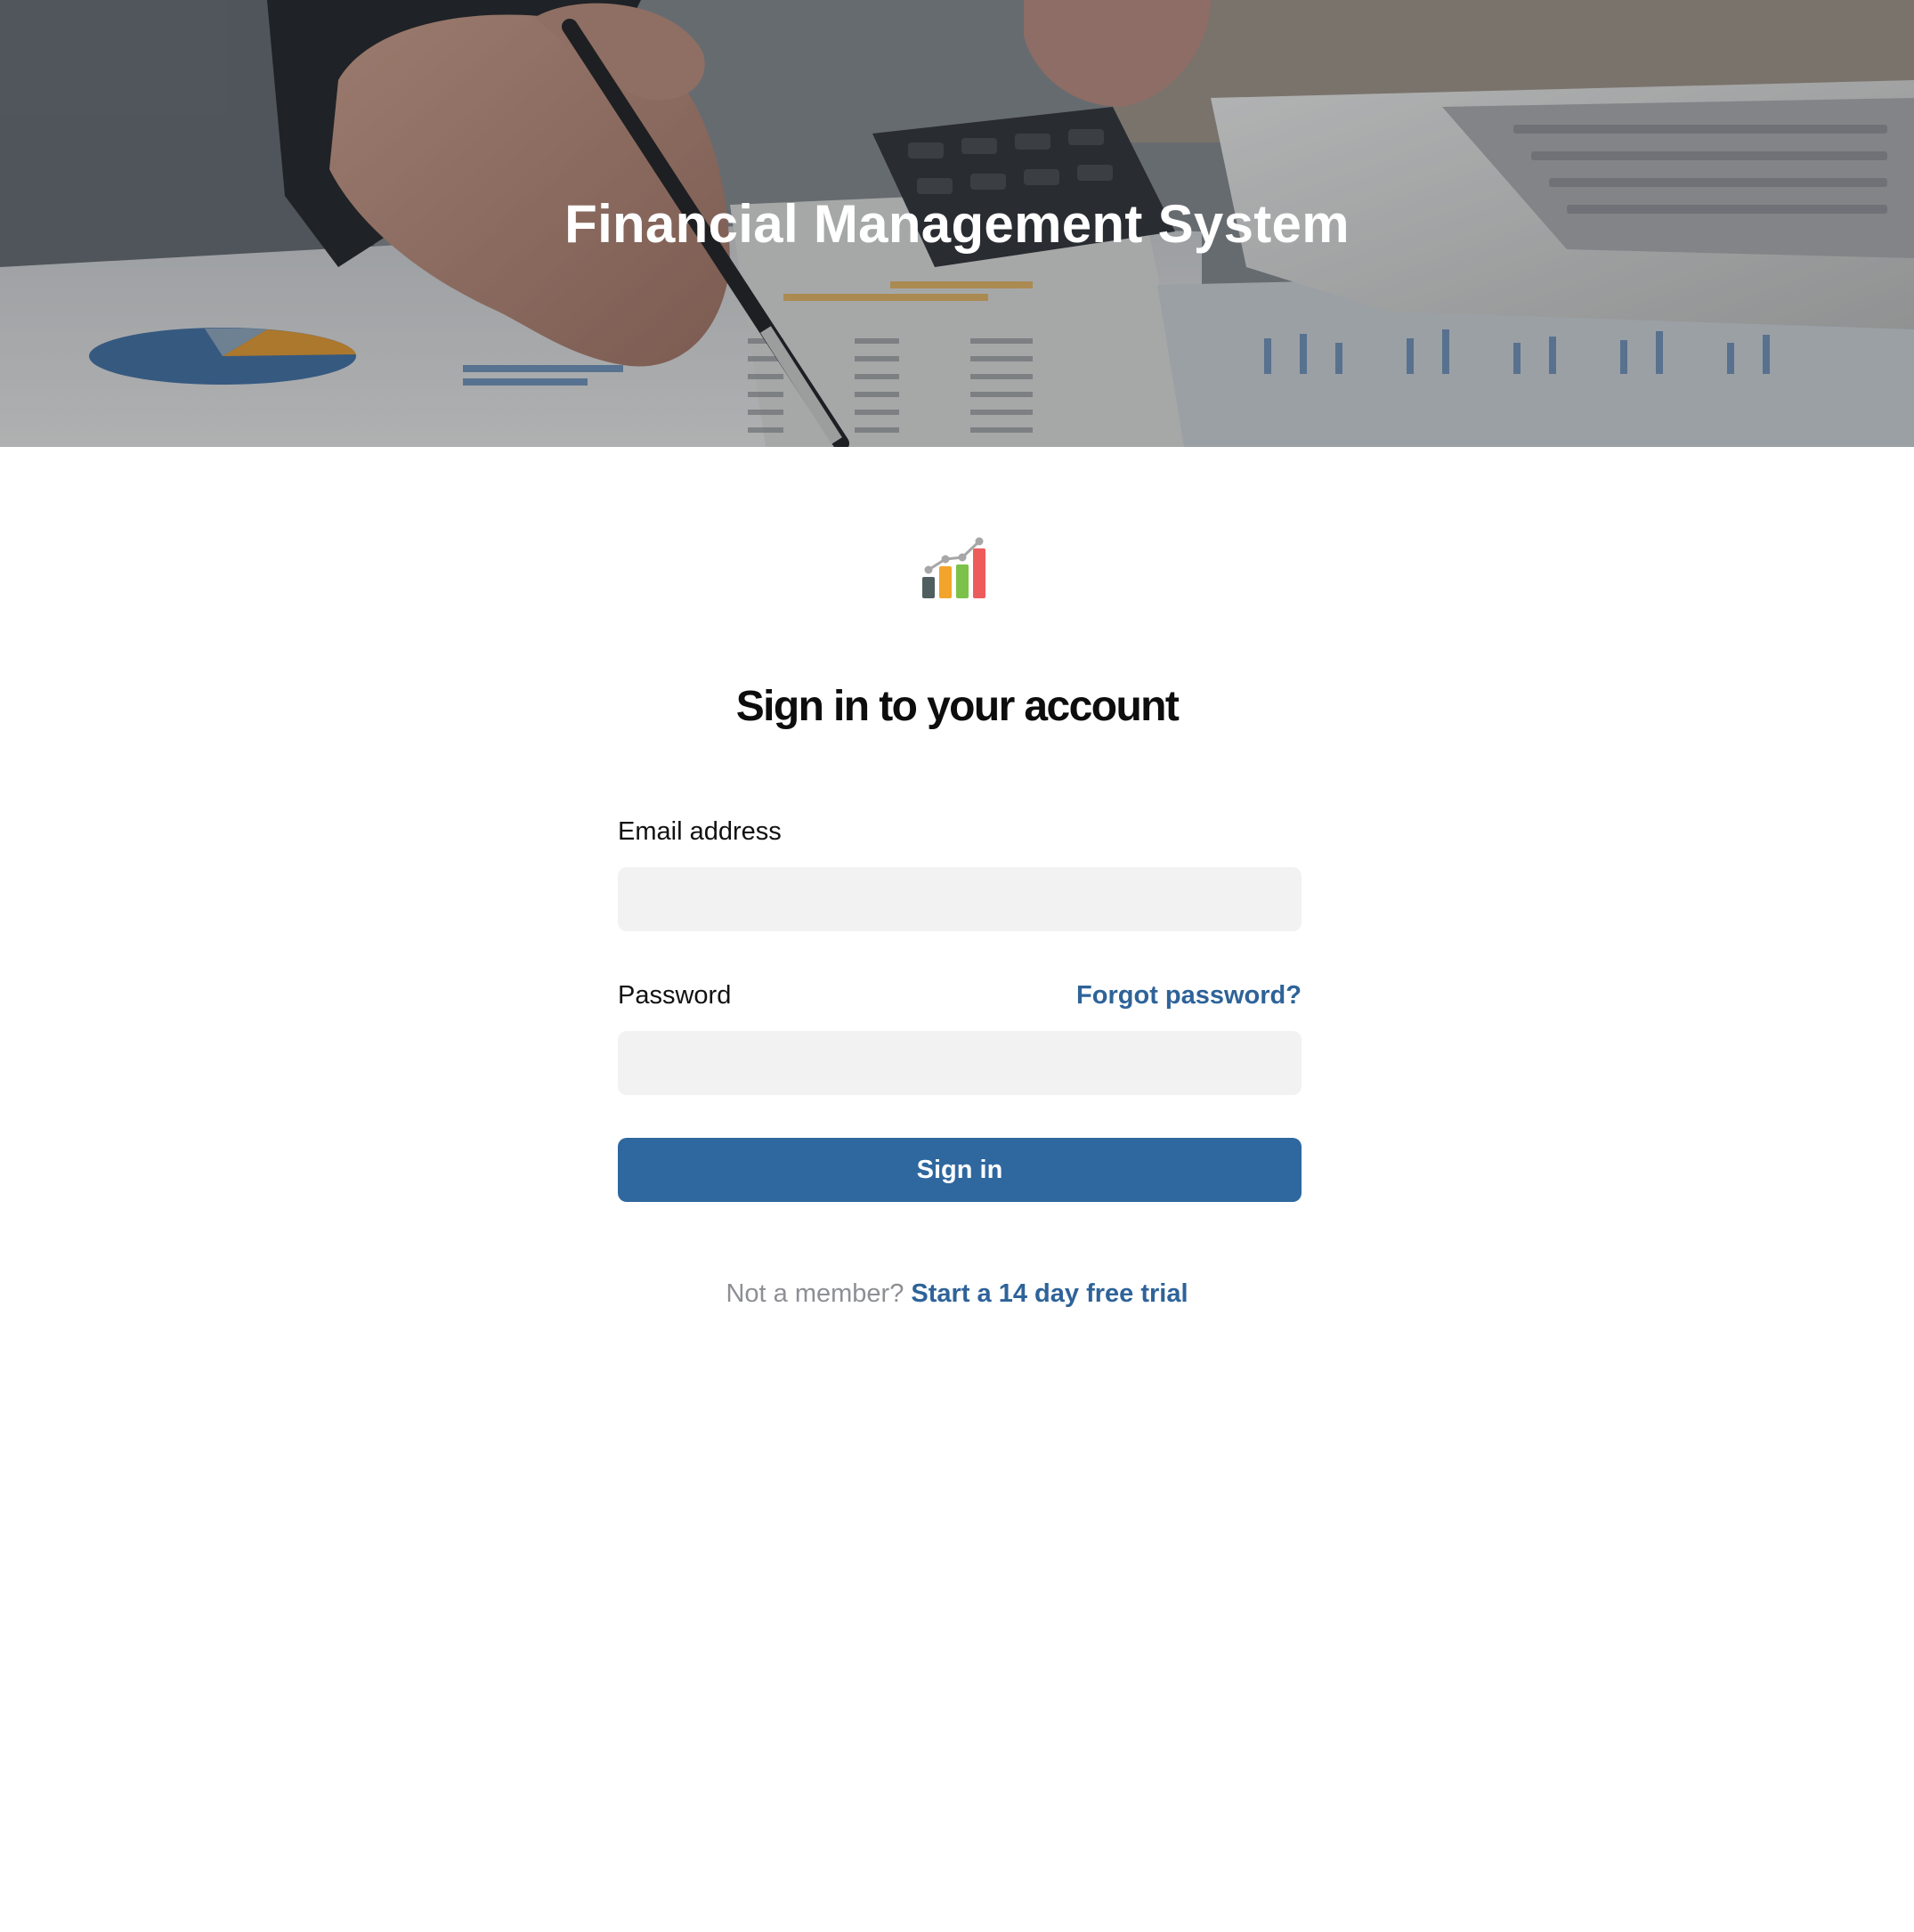 The height and width of the screenshot is (1932, 1914). What do you see at coordinates (958, 707) in the screenshot?
I see `signin-heading: Sign in to your account` at bounding box center [958, 707].